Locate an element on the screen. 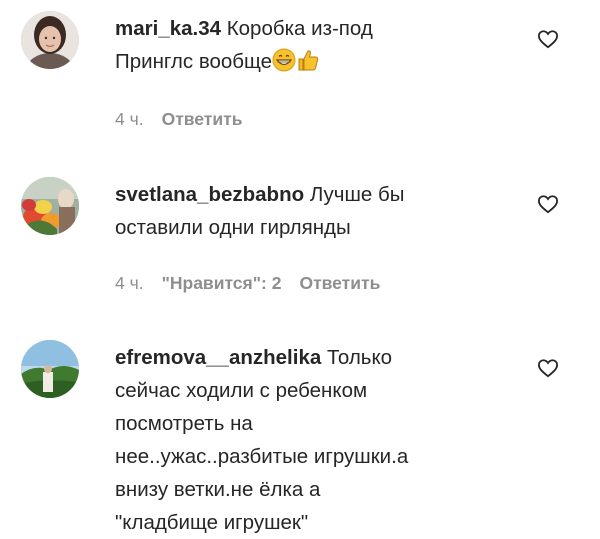  grinning-face-emoji is located at coordinates (284, 60).